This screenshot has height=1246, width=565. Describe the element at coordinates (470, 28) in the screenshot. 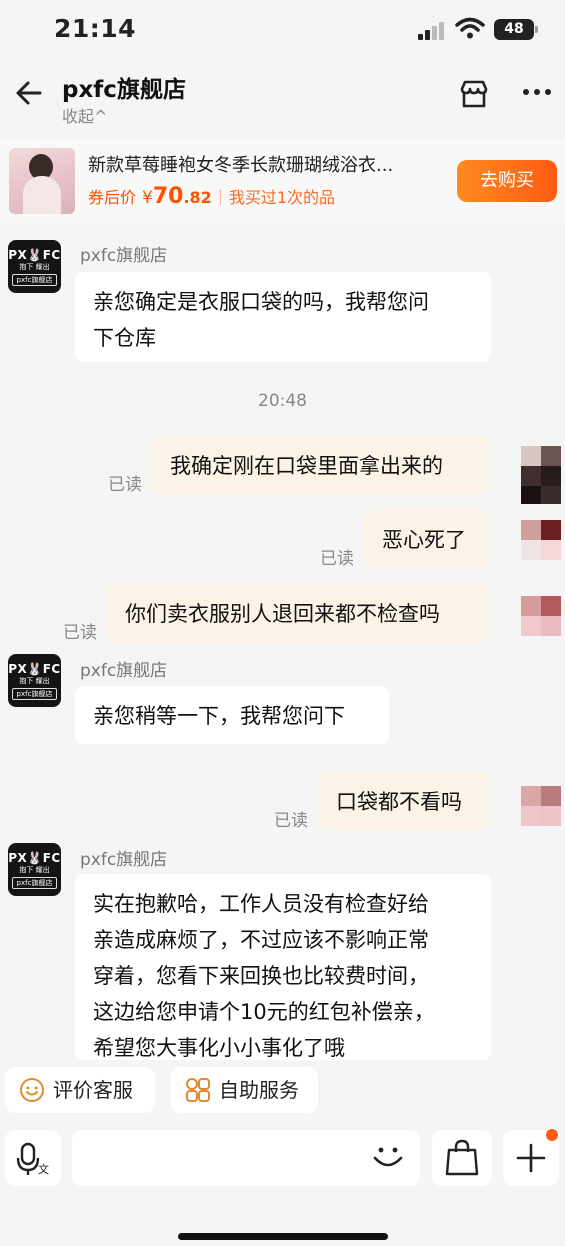

I see `wifi-icon` at that location.